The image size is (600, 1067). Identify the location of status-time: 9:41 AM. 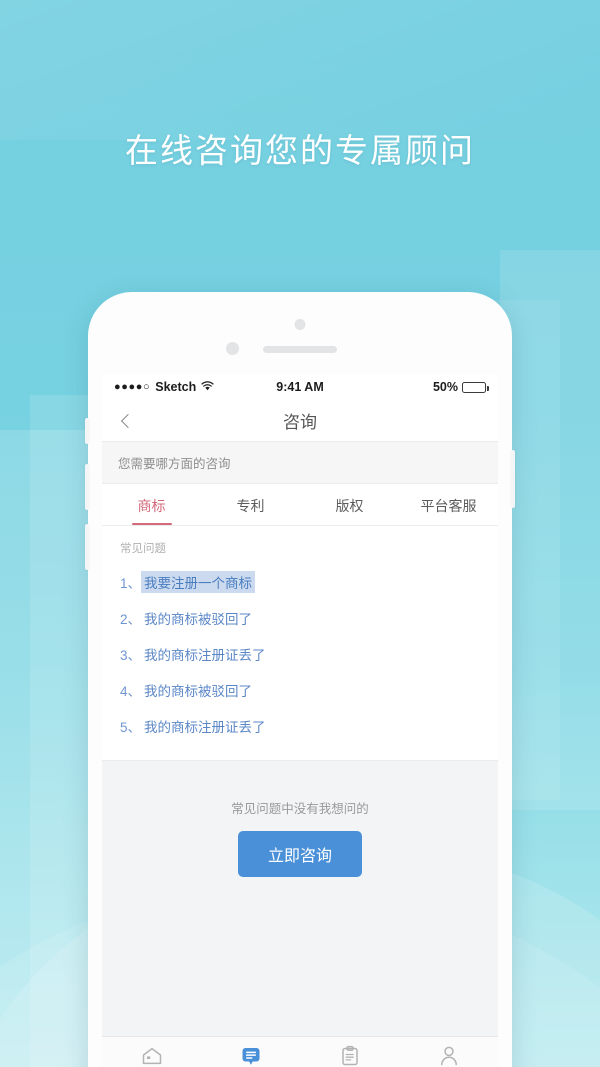
(300, 387).